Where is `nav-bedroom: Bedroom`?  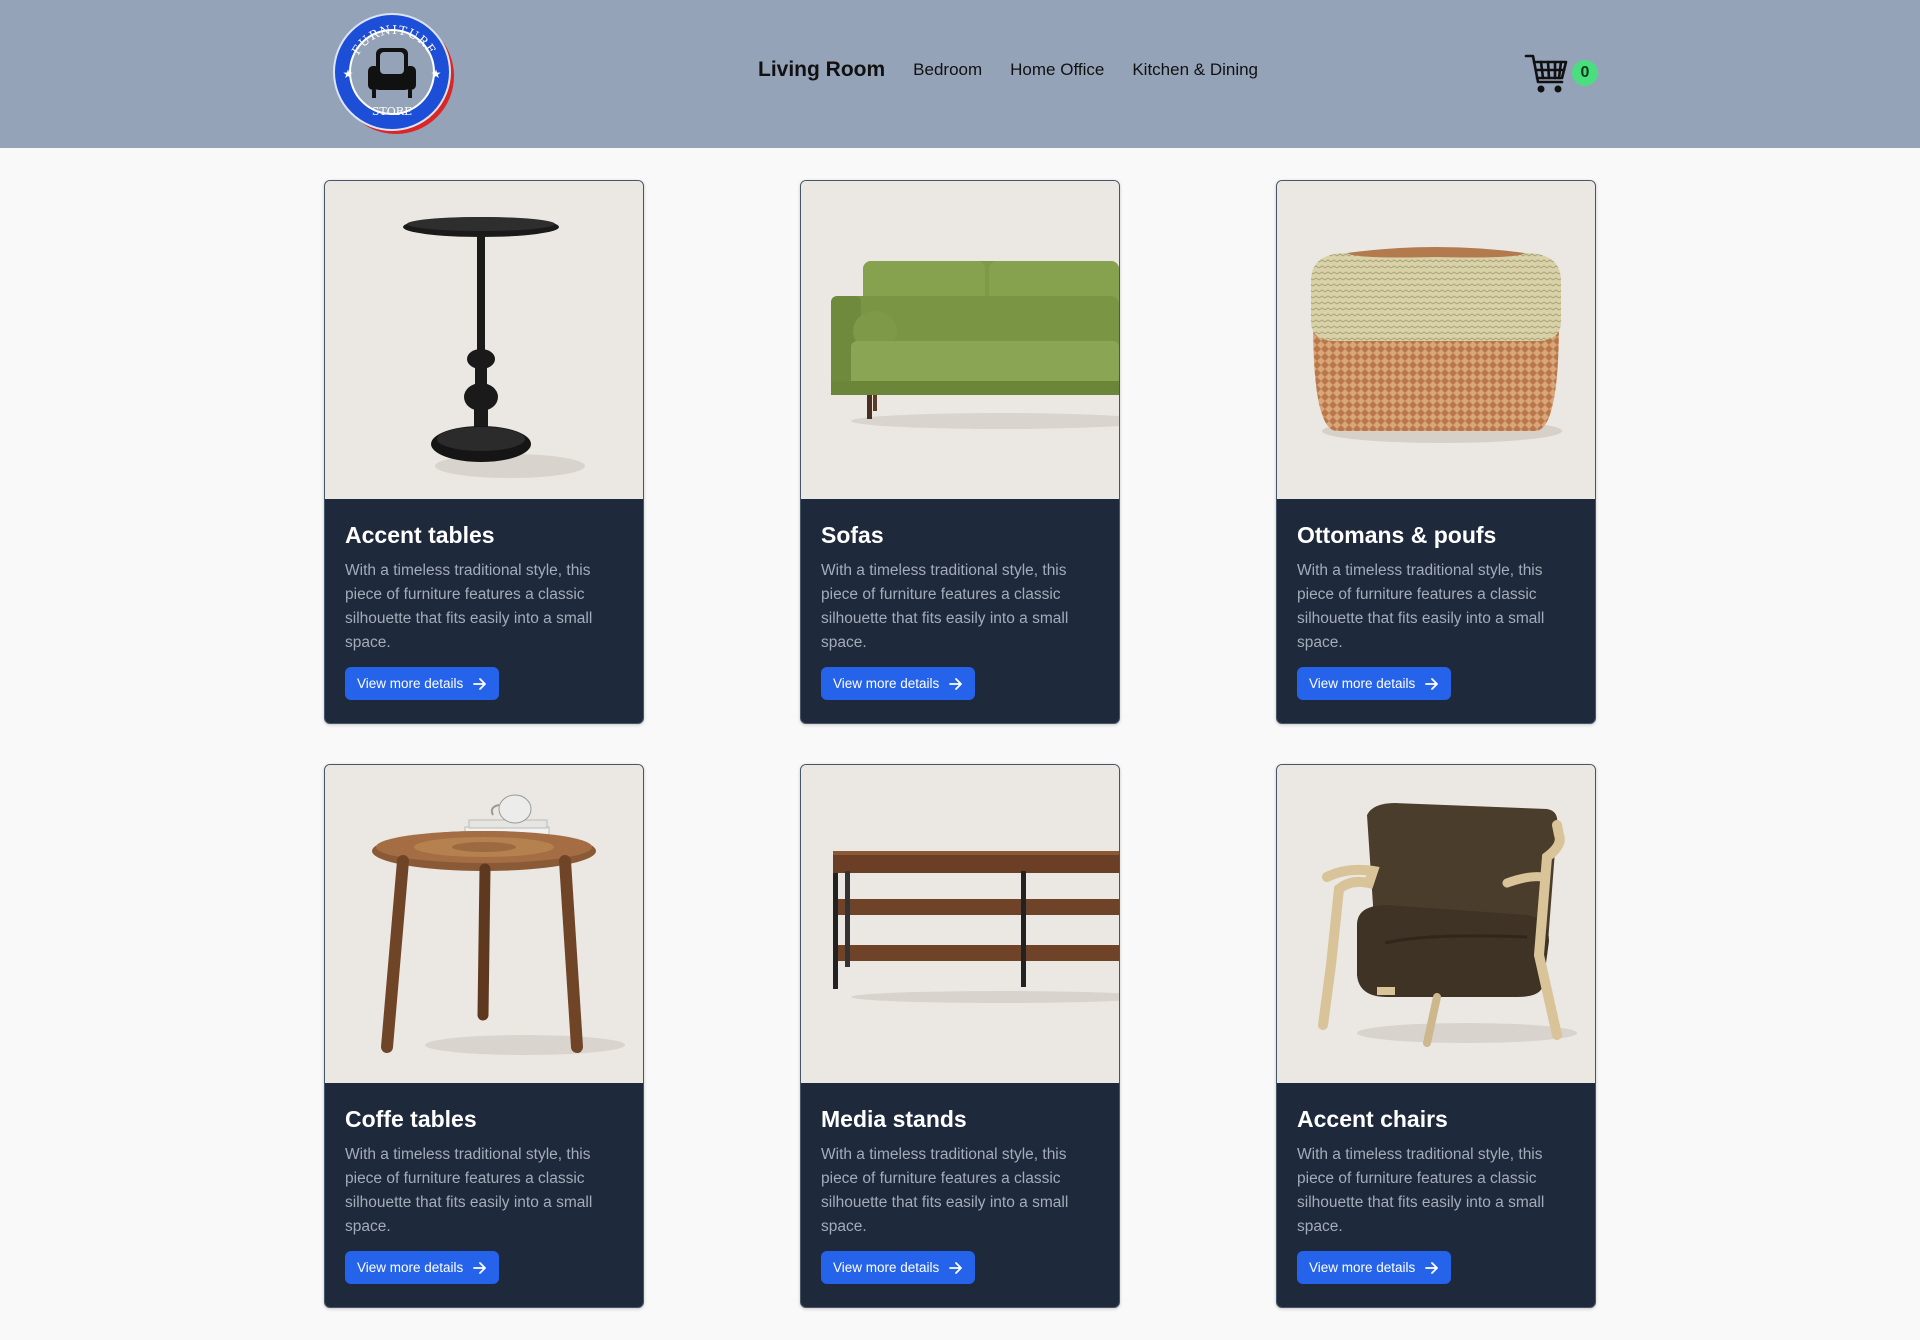 nav-bedroom: Bedroom is located at coordinates (947, 70).